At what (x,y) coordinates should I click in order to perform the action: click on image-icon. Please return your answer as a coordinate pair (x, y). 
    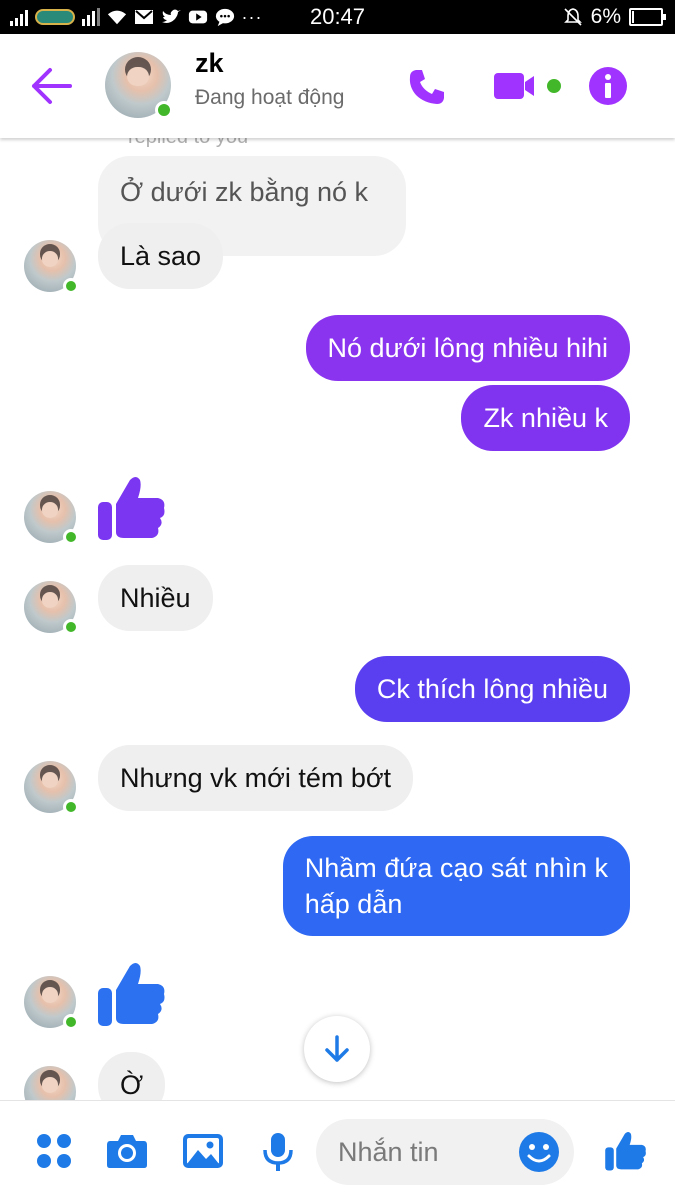
    Looking at the image, I should click on (203, 1151).